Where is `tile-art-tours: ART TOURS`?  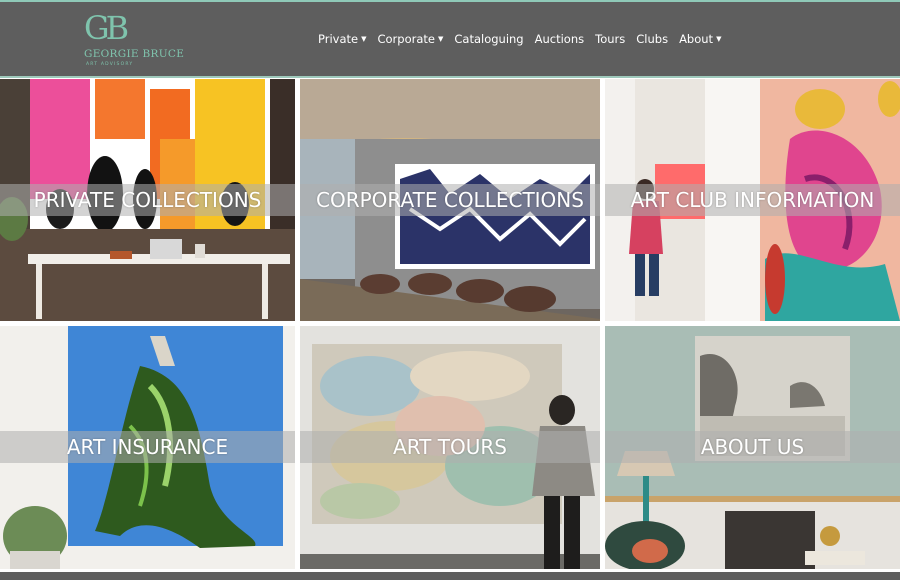 tile-art-tours: ART TOURS is located at coordinates (450, 447).